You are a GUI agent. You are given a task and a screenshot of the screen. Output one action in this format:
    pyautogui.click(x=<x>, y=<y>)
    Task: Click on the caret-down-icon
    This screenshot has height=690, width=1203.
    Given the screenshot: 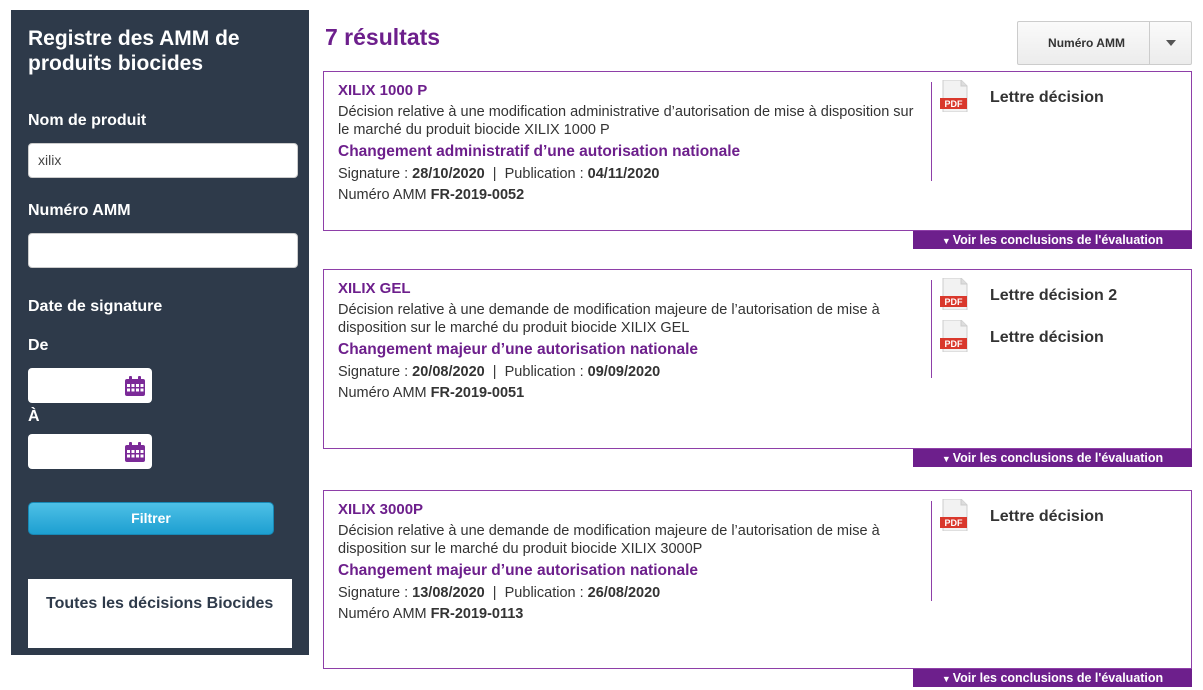 What is the action you would take?
    pyautogui.click(x=1170, y=43)
    